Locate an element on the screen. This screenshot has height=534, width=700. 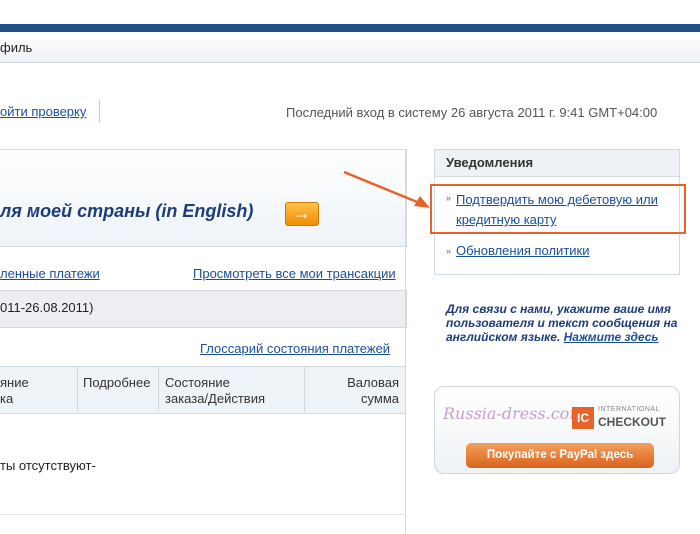
annotation-arrow-icon is located at coordinates (386, 189).